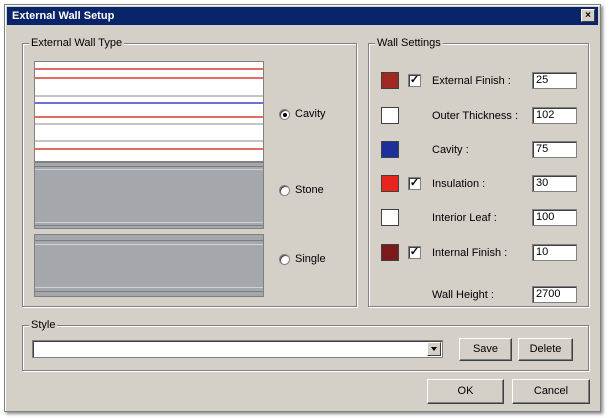 This screenshot has width=609, height=418. I want to click on radio-stone-circle, so click(284, 190).